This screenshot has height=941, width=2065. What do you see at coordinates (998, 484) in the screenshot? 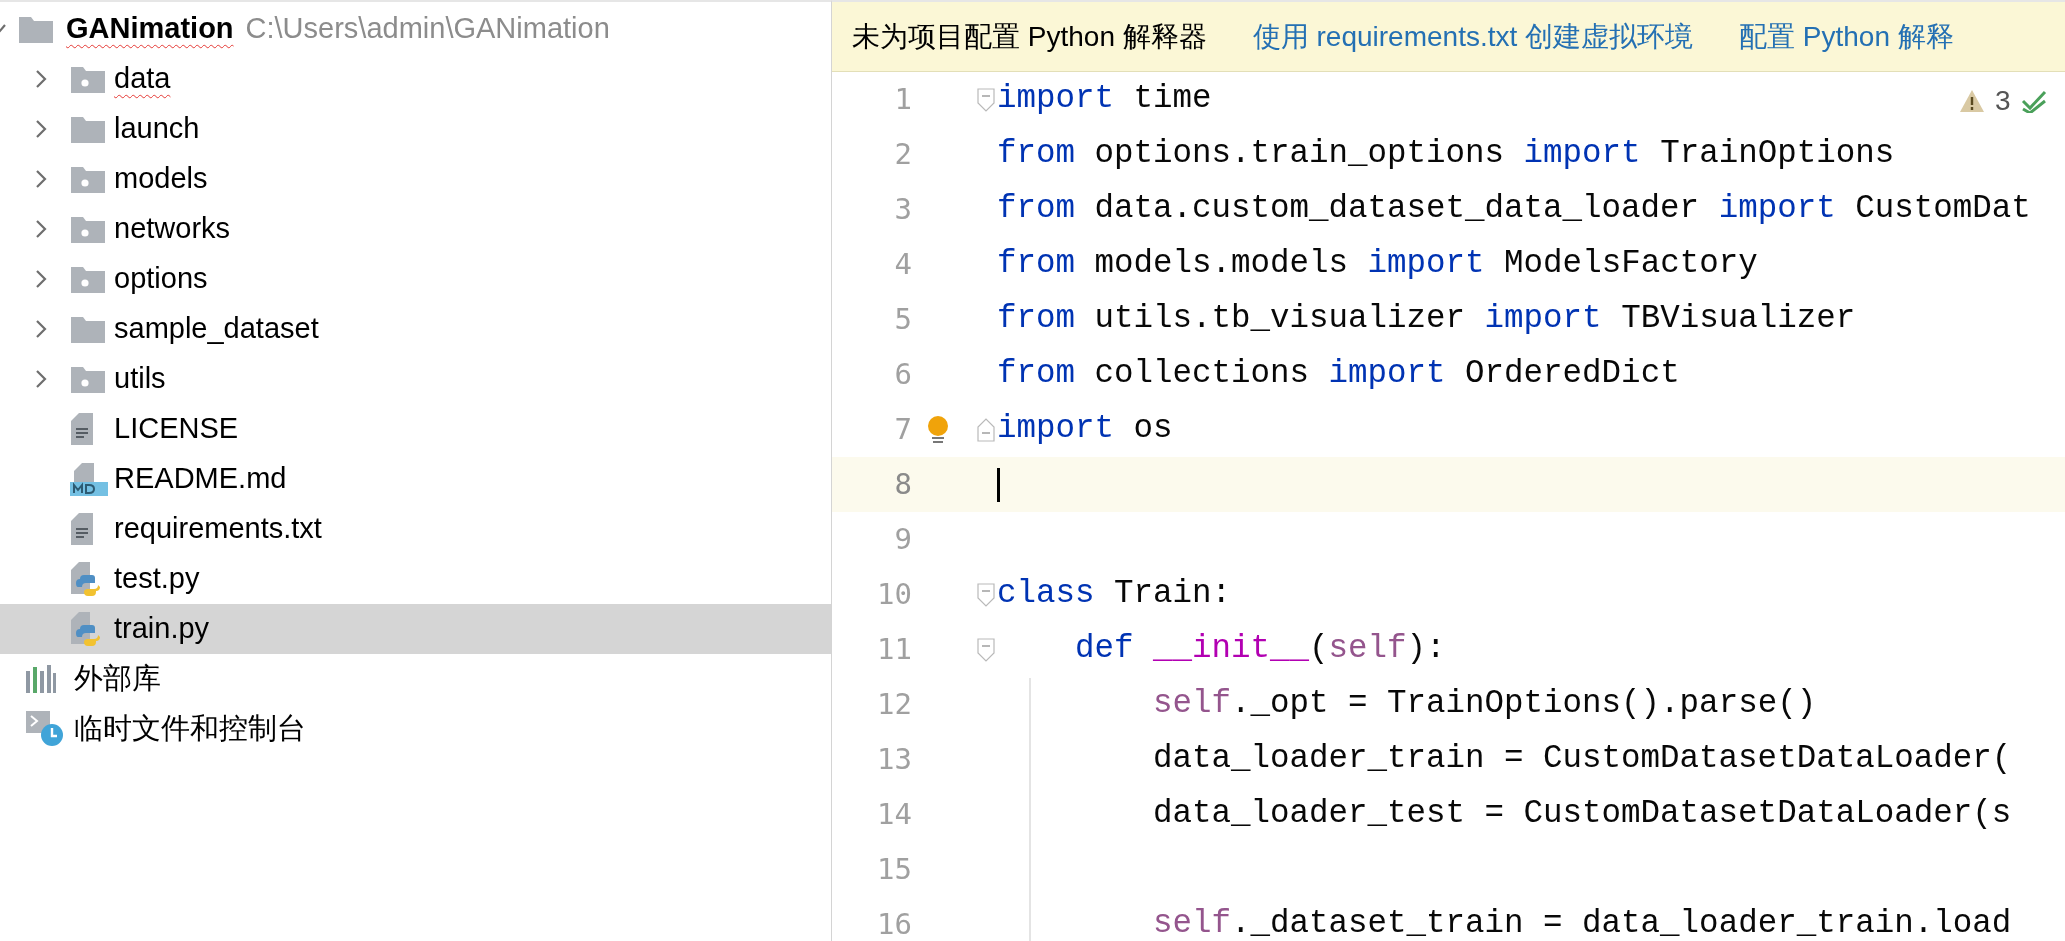
I see `text-cursor` at bounding box center [998, 484].